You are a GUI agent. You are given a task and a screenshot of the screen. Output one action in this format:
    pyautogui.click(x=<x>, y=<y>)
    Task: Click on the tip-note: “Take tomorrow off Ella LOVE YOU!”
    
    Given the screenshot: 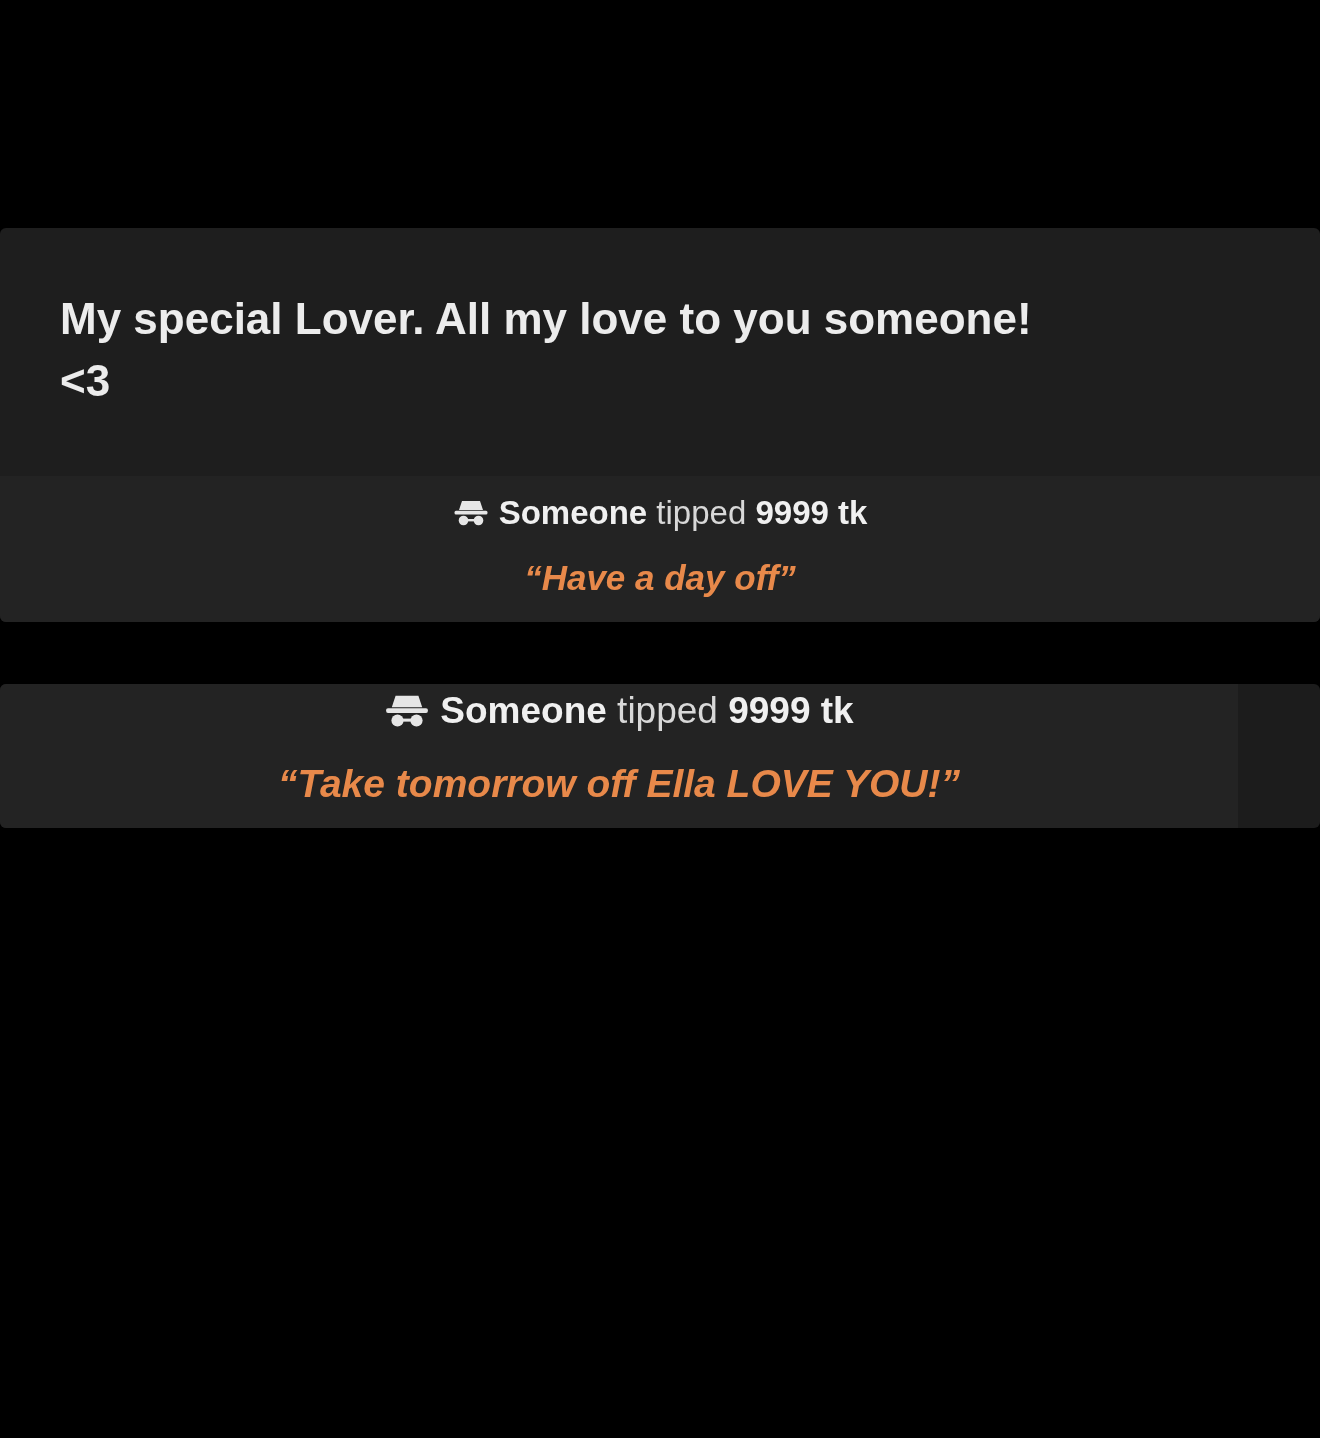 What is the action you would take?
    pyautogui.click(x=619, y=784)
    